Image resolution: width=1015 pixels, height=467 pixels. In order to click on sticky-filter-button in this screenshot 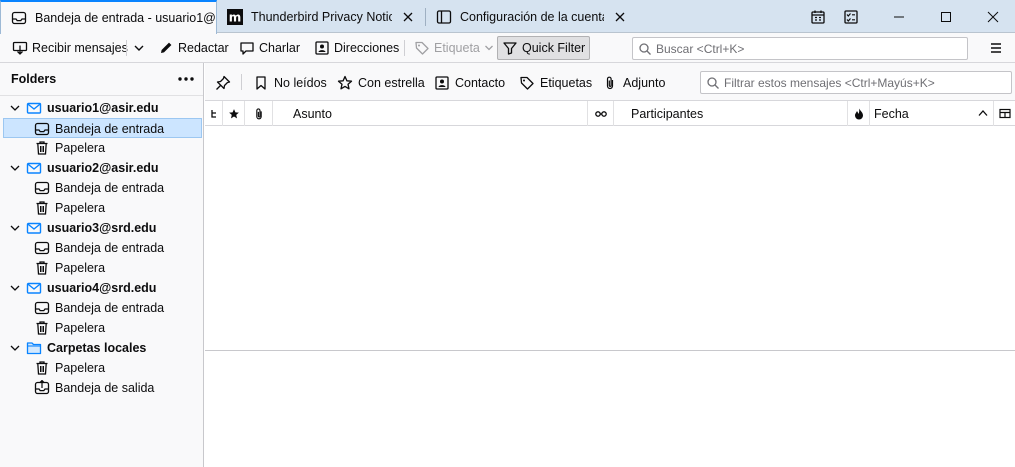, I will do `click(225, 83)`.